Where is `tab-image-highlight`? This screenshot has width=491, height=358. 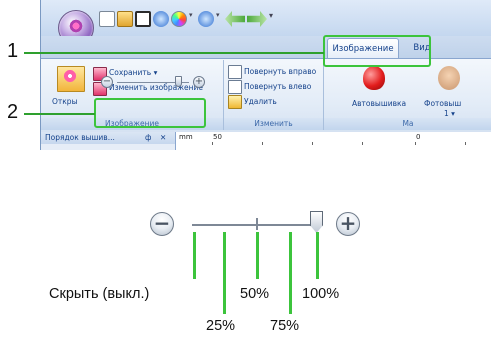 tab-image-highlight is located at coordinates (377, 51).